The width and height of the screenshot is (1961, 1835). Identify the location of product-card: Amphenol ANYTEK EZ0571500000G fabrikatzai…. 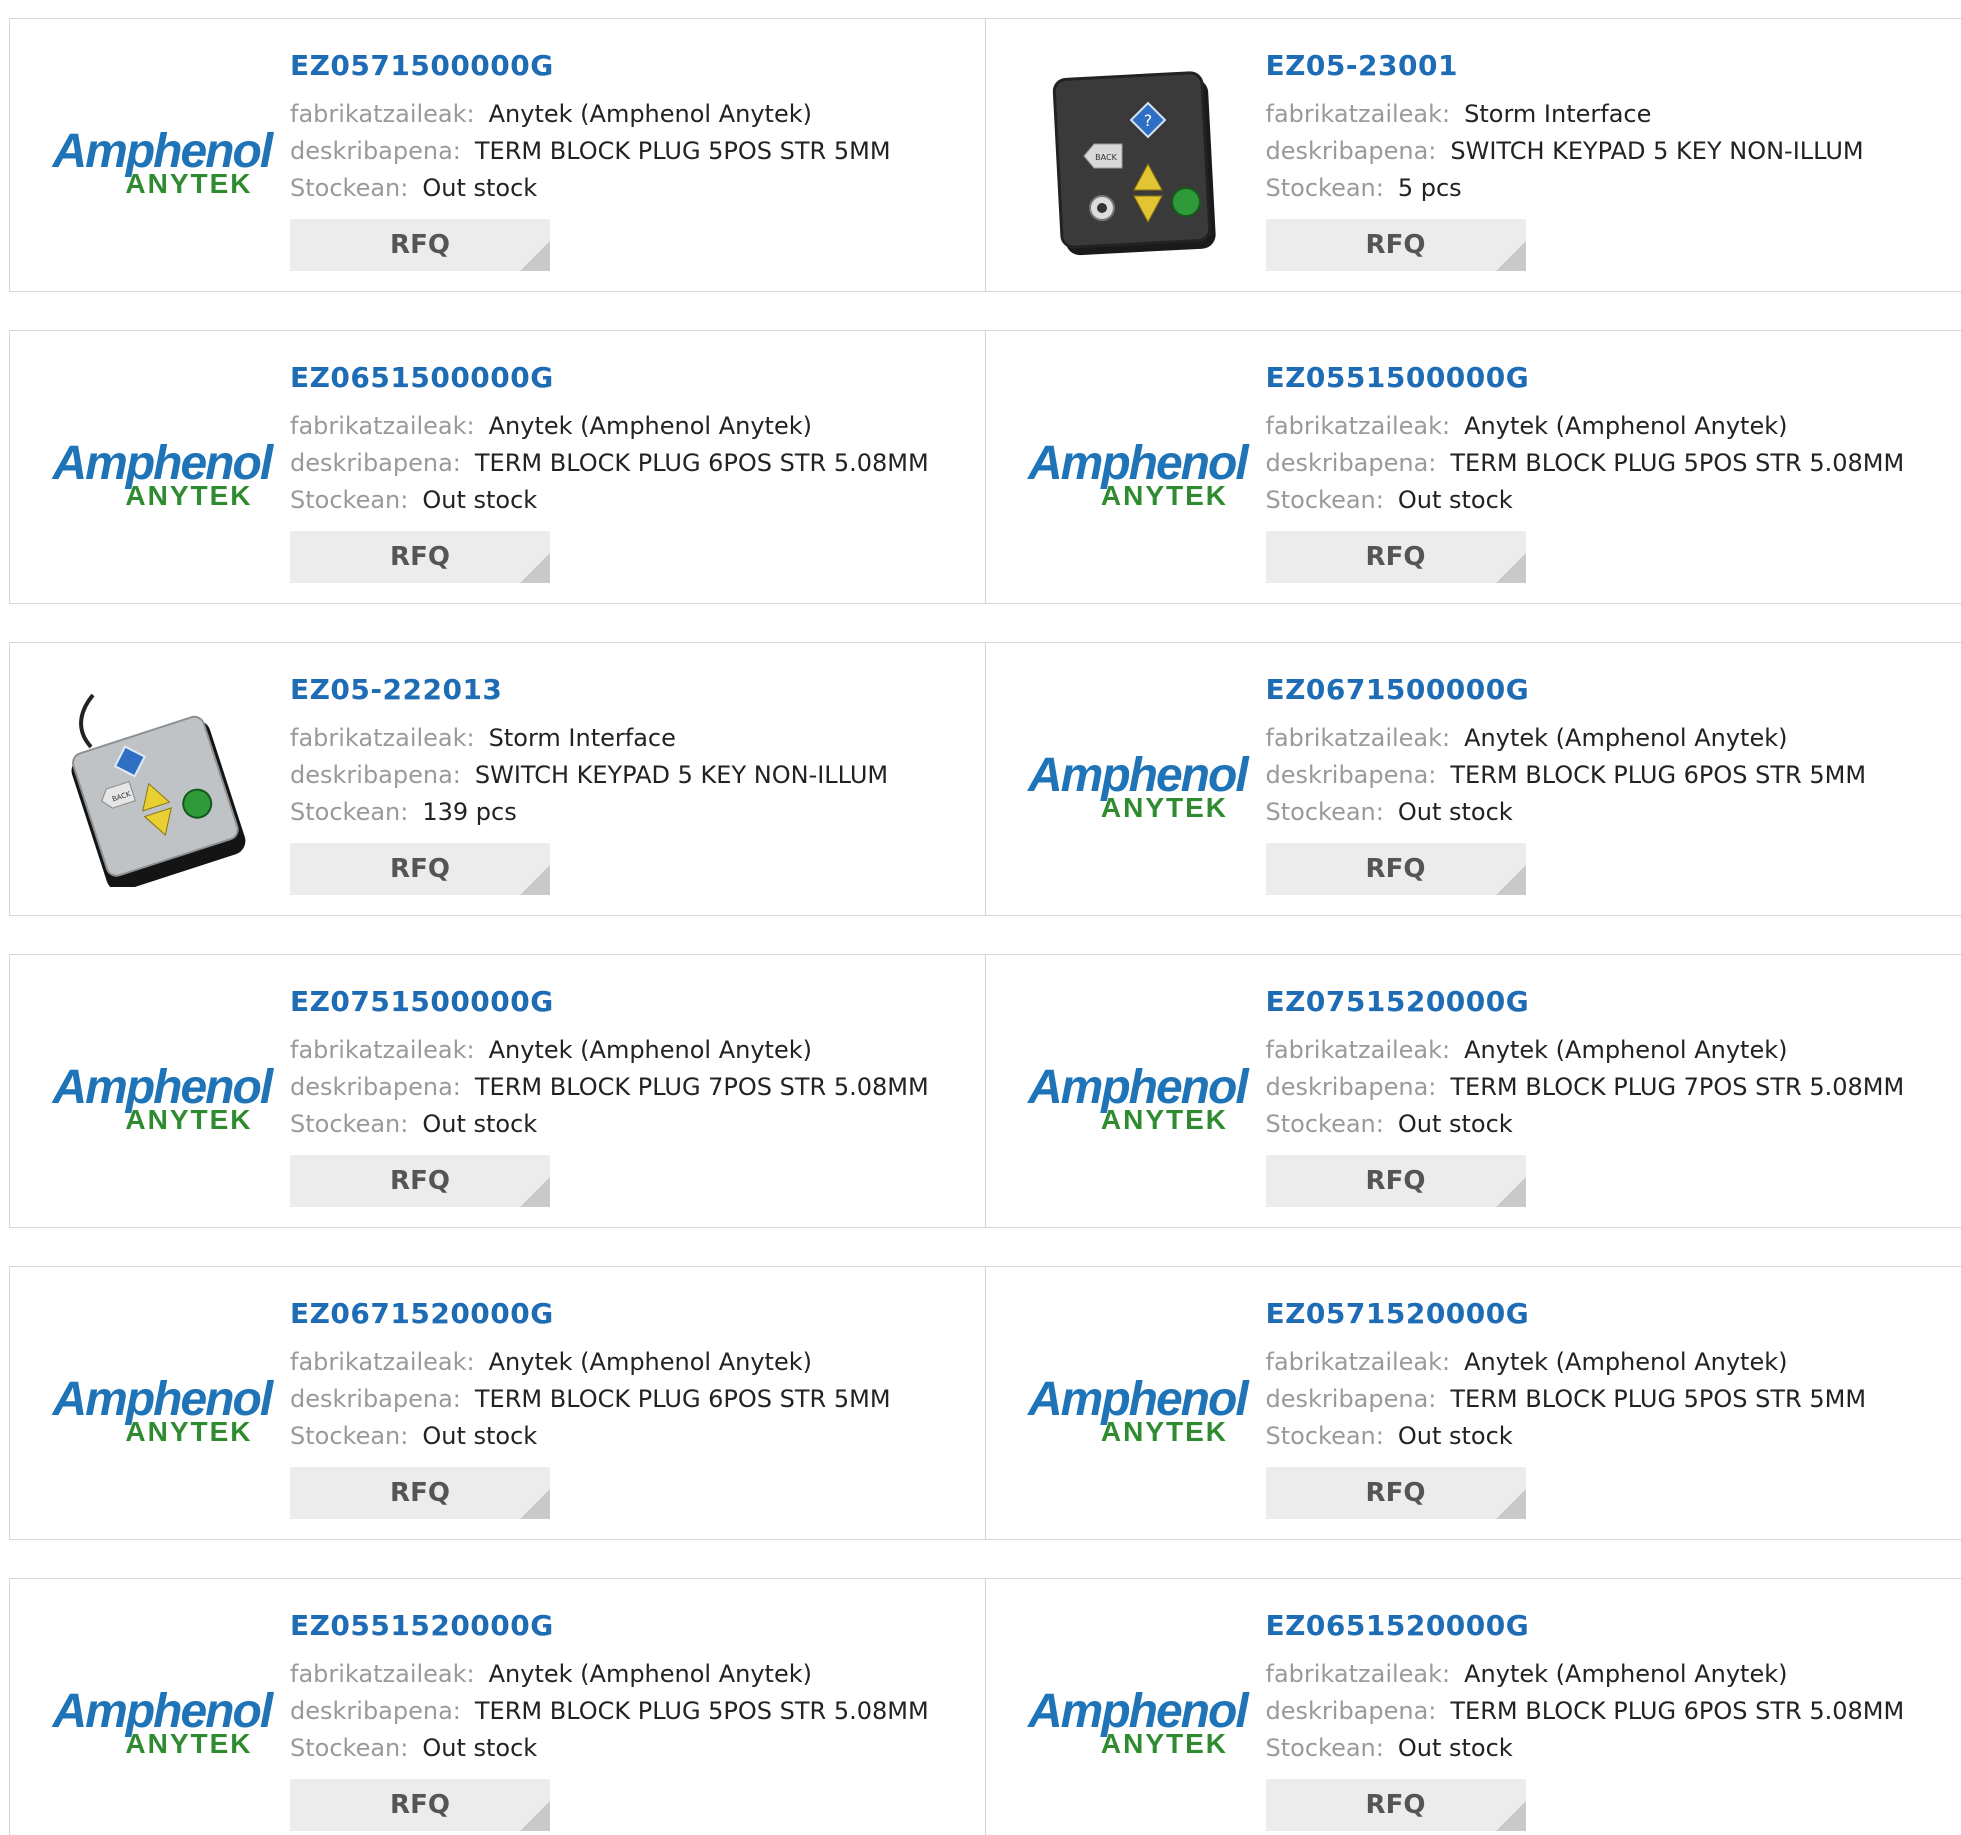
(497, 155).